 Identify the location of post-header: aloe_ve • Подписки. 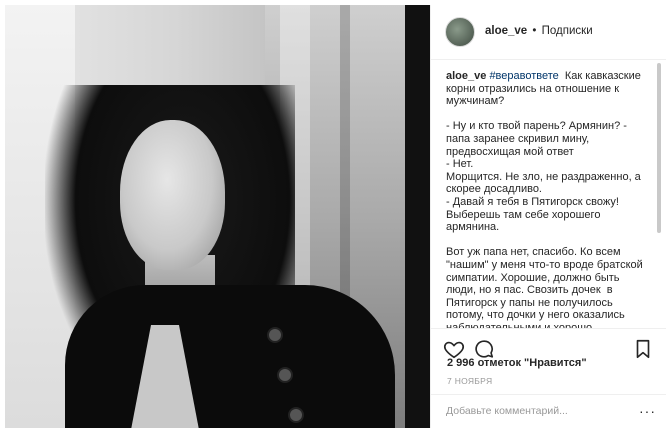
(548, 32).